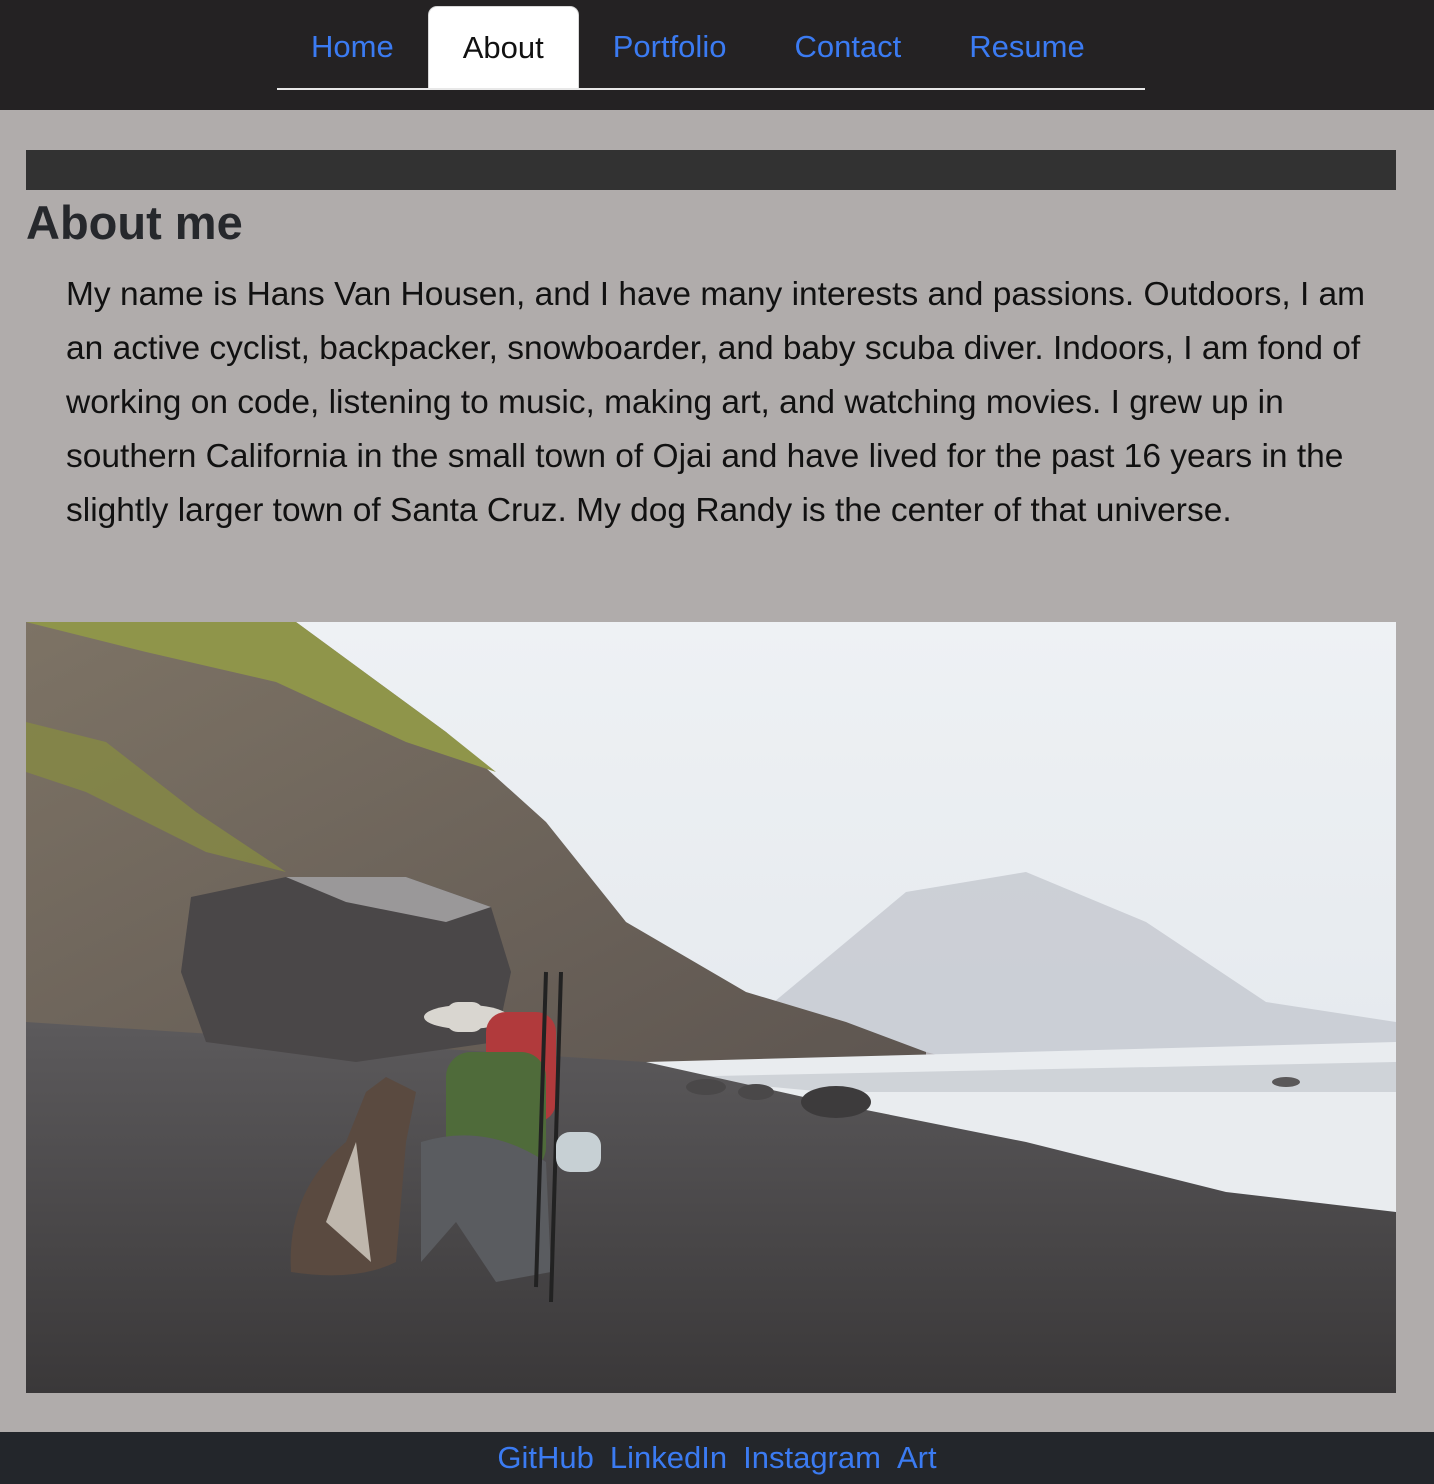  What do you see at coordinates (670, 47) in the screenshot?
I see `tab-portfolio: Portfolio` at bounding box center [670, 47].